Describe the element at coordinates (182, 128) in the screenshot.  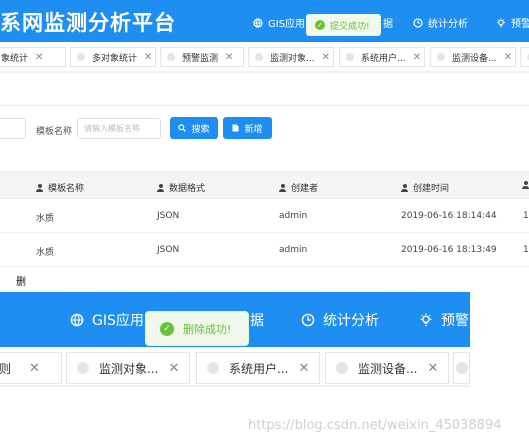
I see `search-icon` at that location.